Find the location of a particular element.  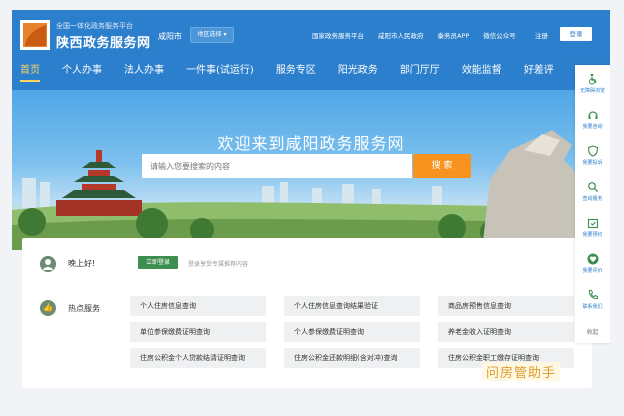

nav-item-rating: 好差评 is located at coordinates (539, 68).